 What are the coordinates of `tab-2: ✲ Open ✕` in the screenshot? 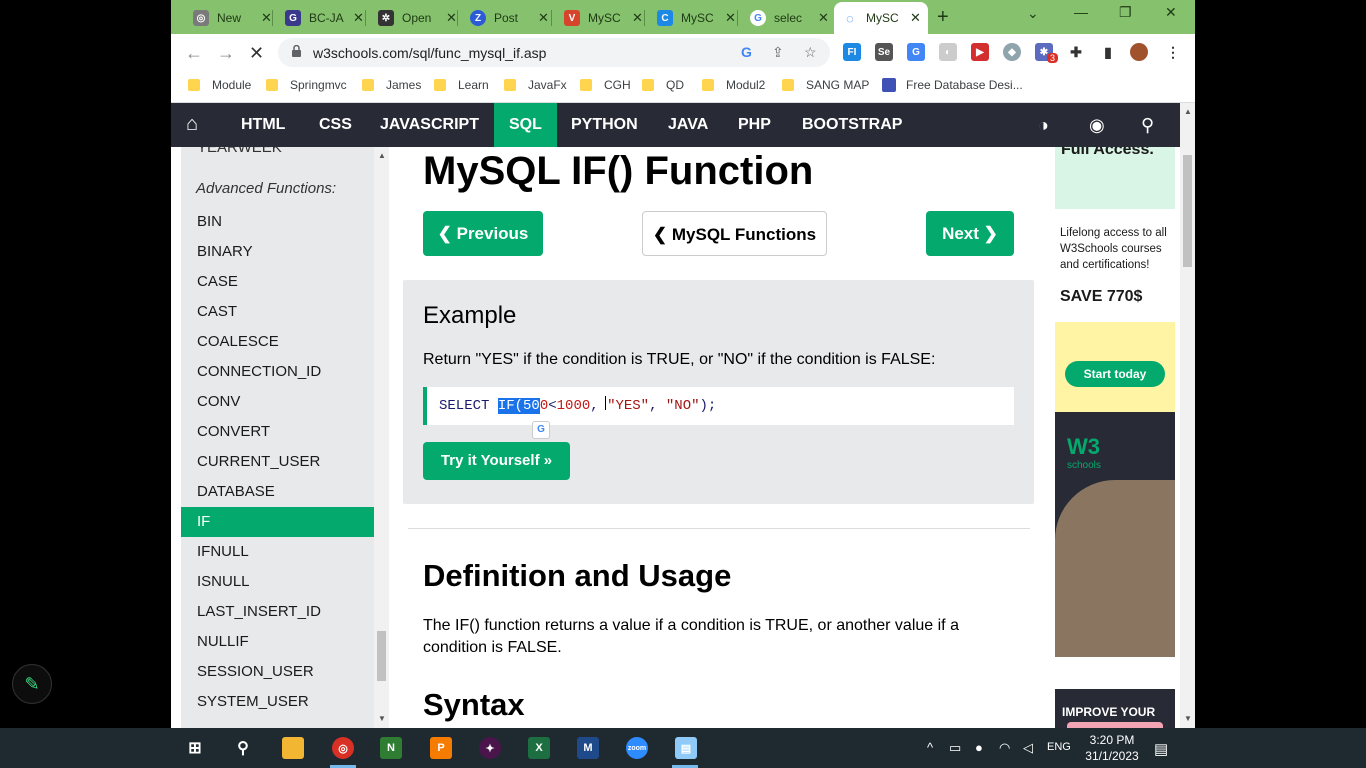 It's located at (413, 18).